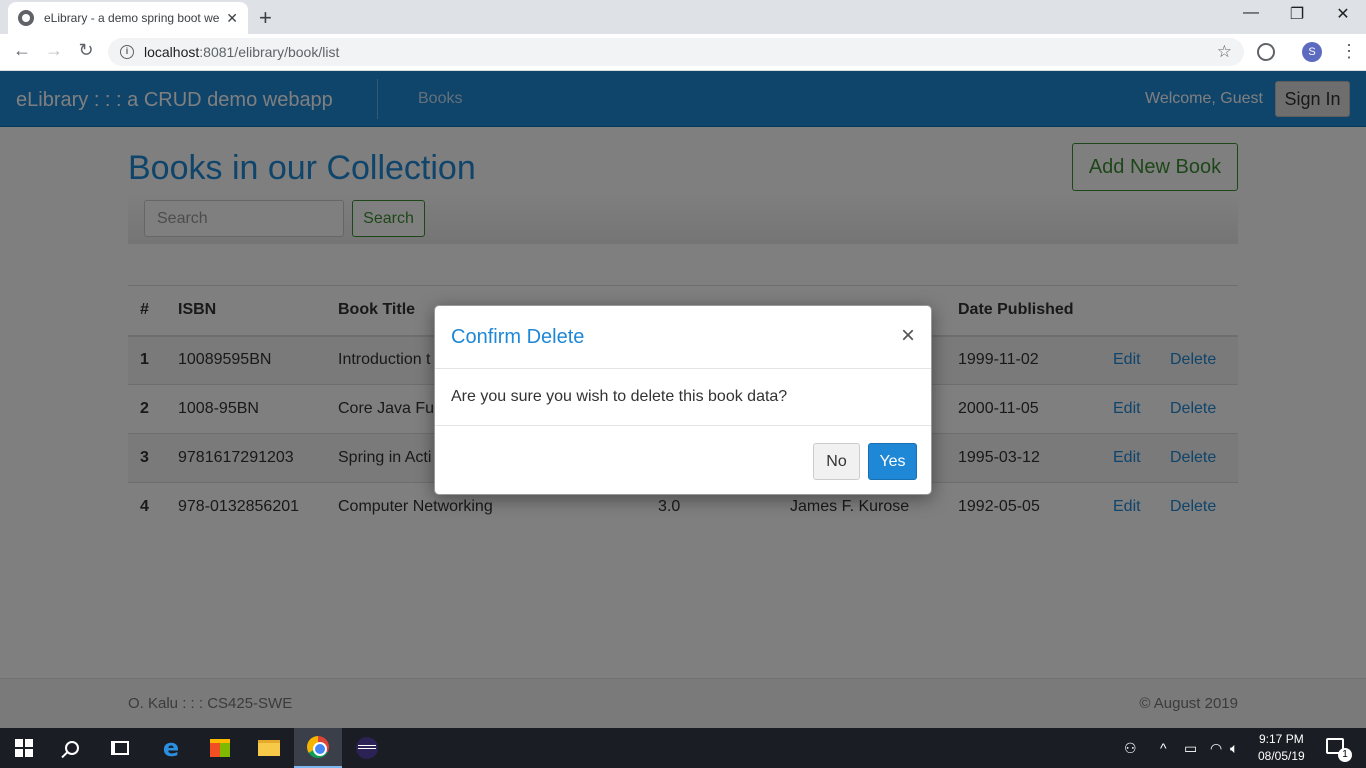  Describe the element at coordinates (683, 337) in the screenshot. I see `modal-header: Confirm Delete ×` at that location.